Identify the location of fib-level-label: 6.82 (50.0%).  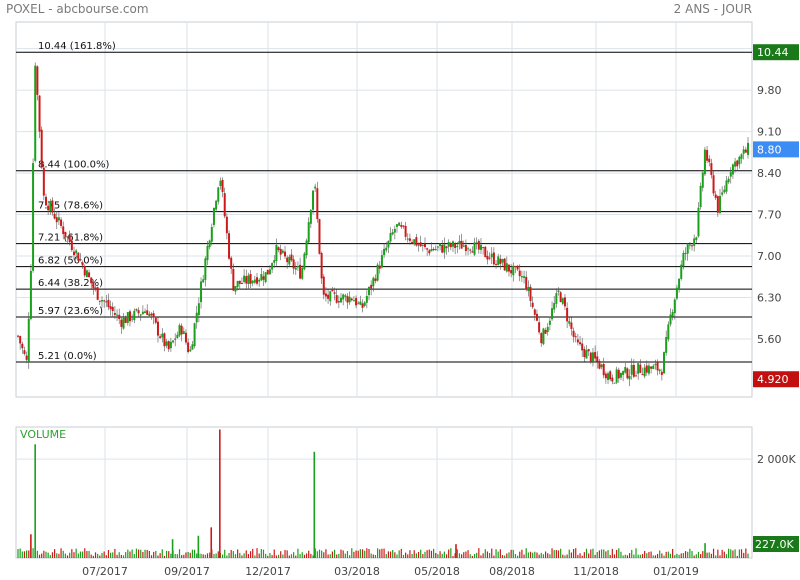
(70, 261).